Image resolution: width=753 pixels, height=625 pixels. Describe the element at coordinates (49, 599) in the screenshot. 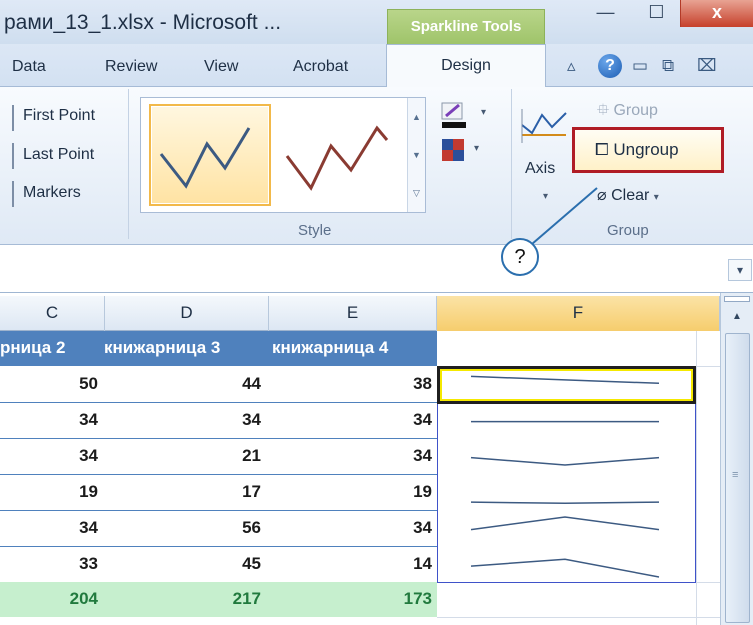

I see `total-cell: 204` at that location.